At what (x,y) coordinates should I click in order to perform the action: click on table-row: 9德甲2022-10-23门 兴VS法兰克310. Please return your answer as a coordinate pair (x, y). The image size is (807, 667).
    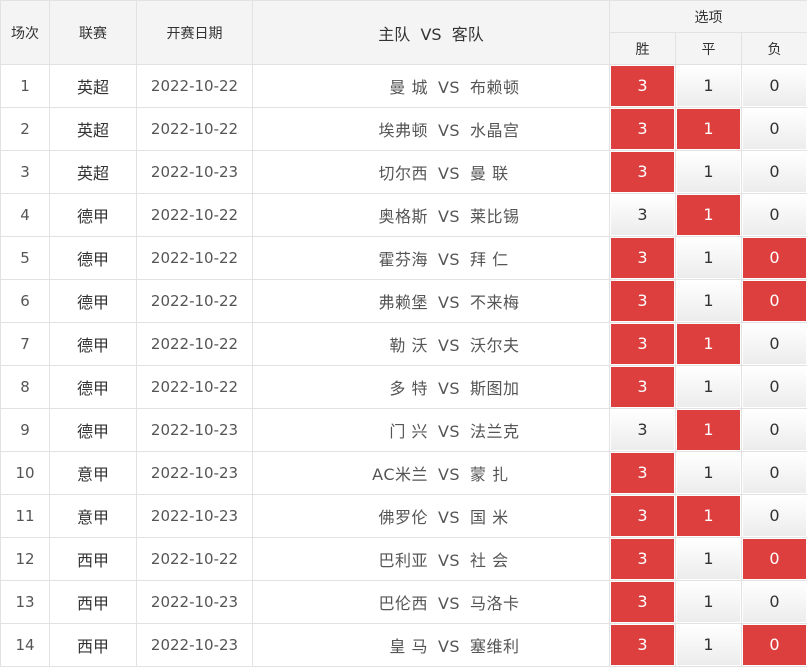
    Looking at the image, I should click on (404, 430).